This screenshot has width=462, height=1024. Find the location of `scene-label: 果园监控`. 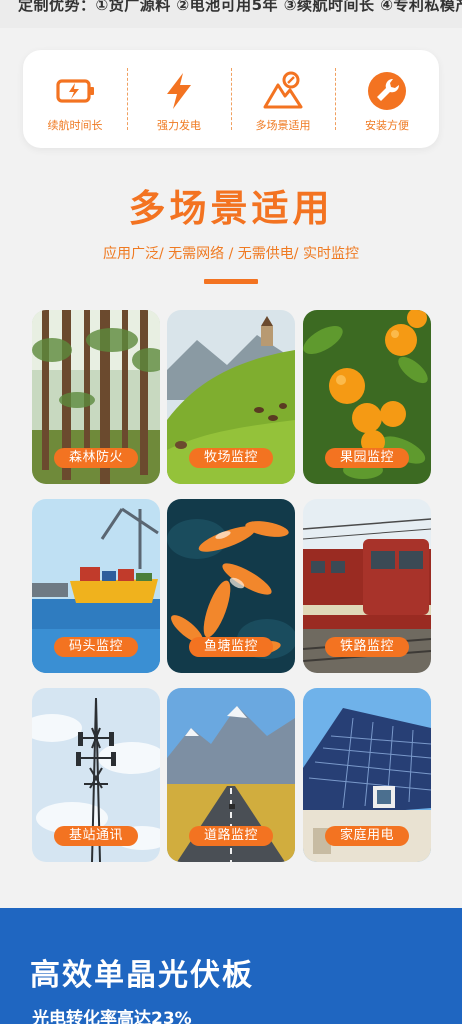

scene-label: 果园监控 is located at coordinates (367, 458).